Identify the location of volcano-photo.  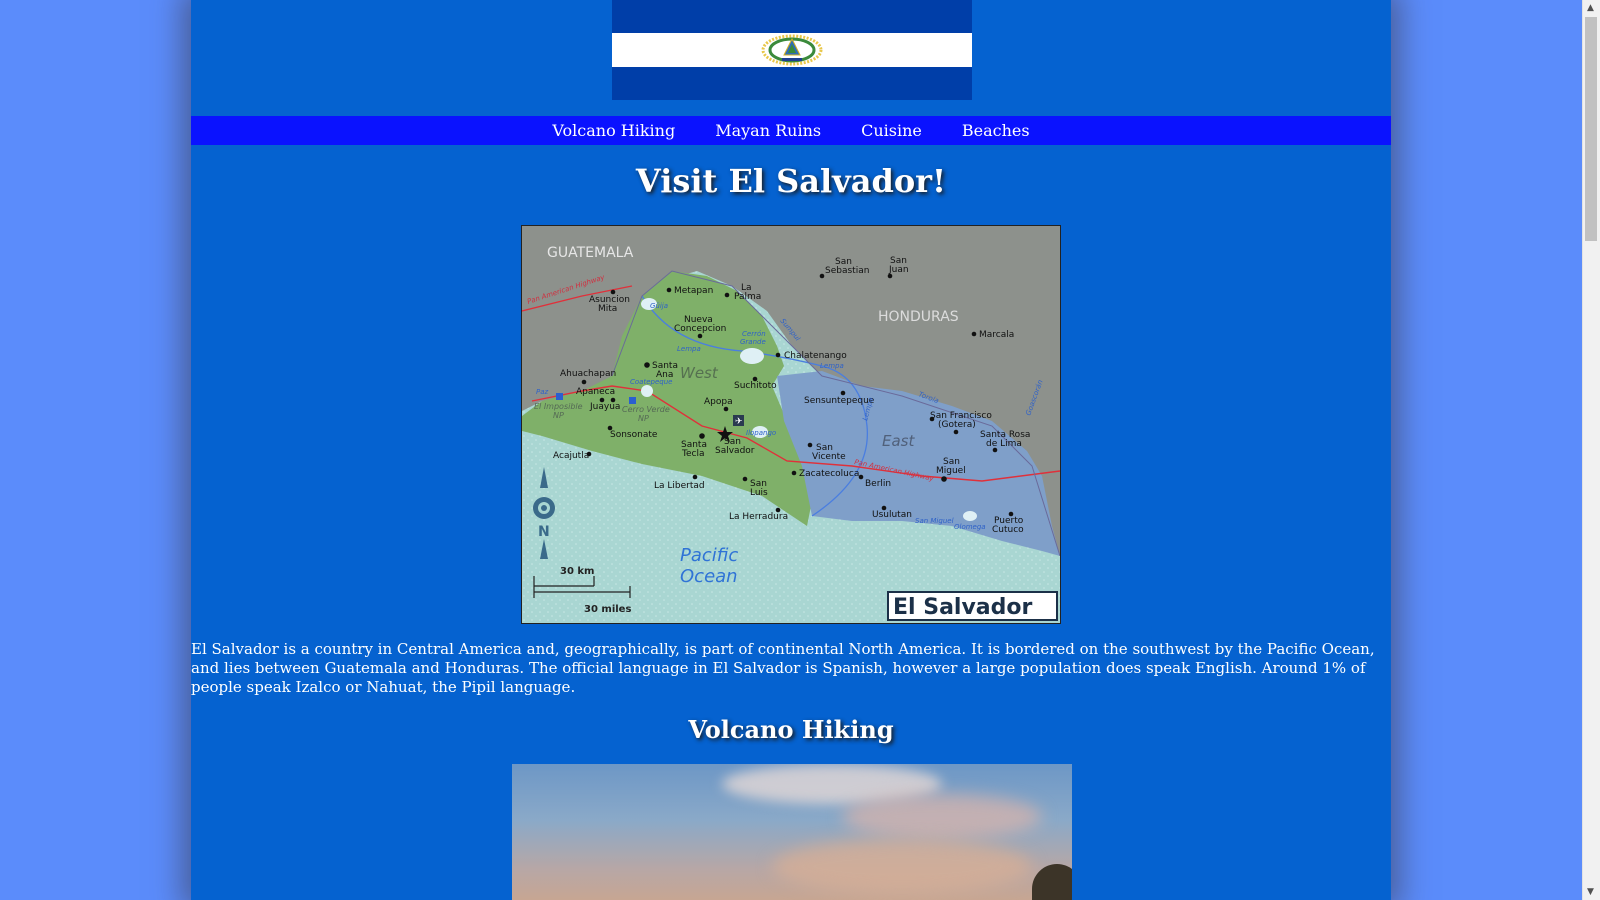
(792, 832).